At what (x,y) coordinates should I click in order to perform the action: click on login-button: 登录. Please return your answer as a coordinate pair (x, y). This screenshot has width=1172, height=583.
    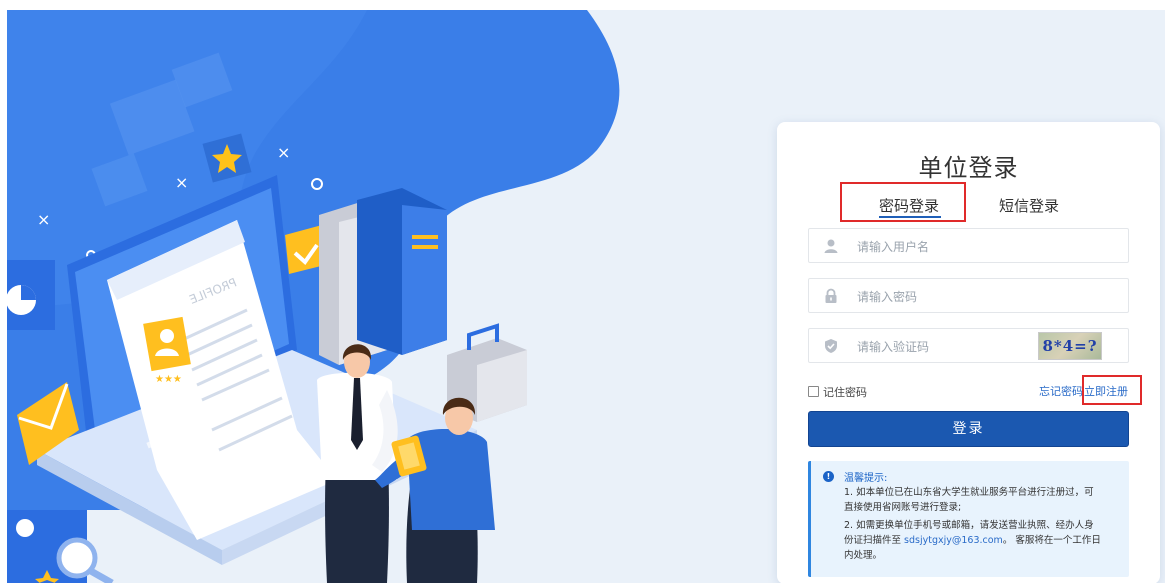
    Looking at the image, I should click on (968, 429).